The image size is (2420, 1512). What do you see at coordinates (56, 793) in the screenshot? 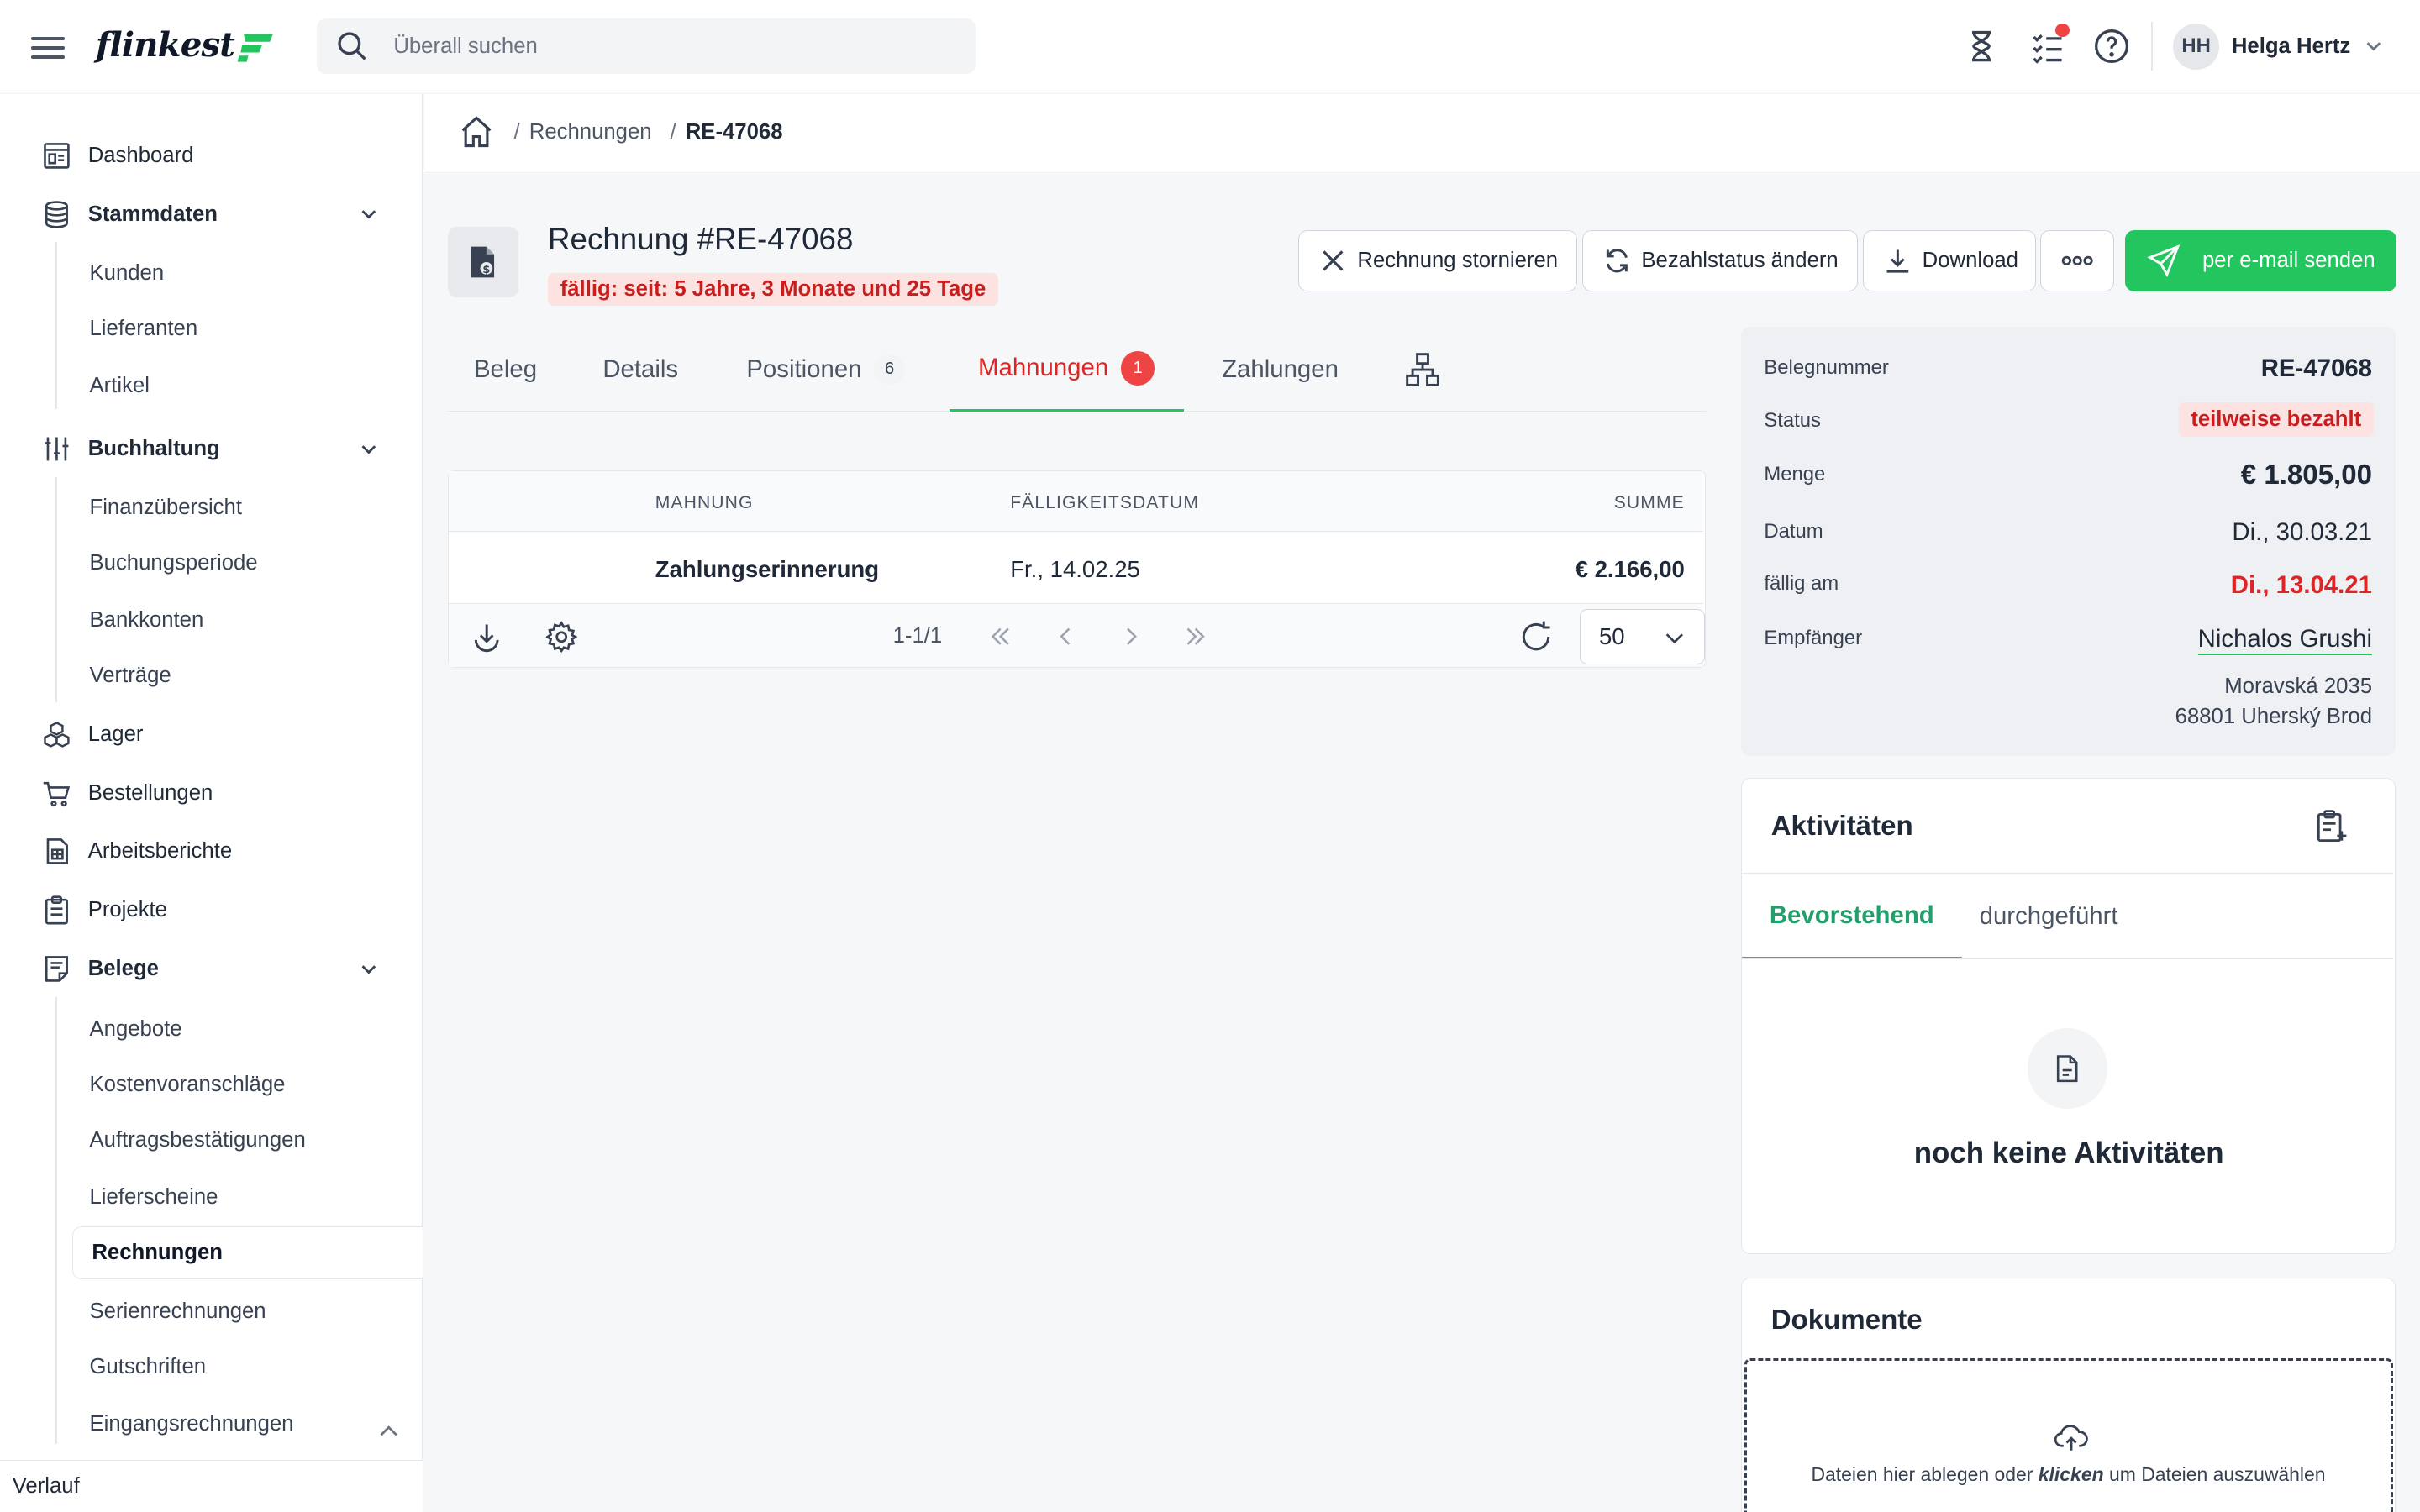
I see `cart-icon` at bounding box center [56, 793].